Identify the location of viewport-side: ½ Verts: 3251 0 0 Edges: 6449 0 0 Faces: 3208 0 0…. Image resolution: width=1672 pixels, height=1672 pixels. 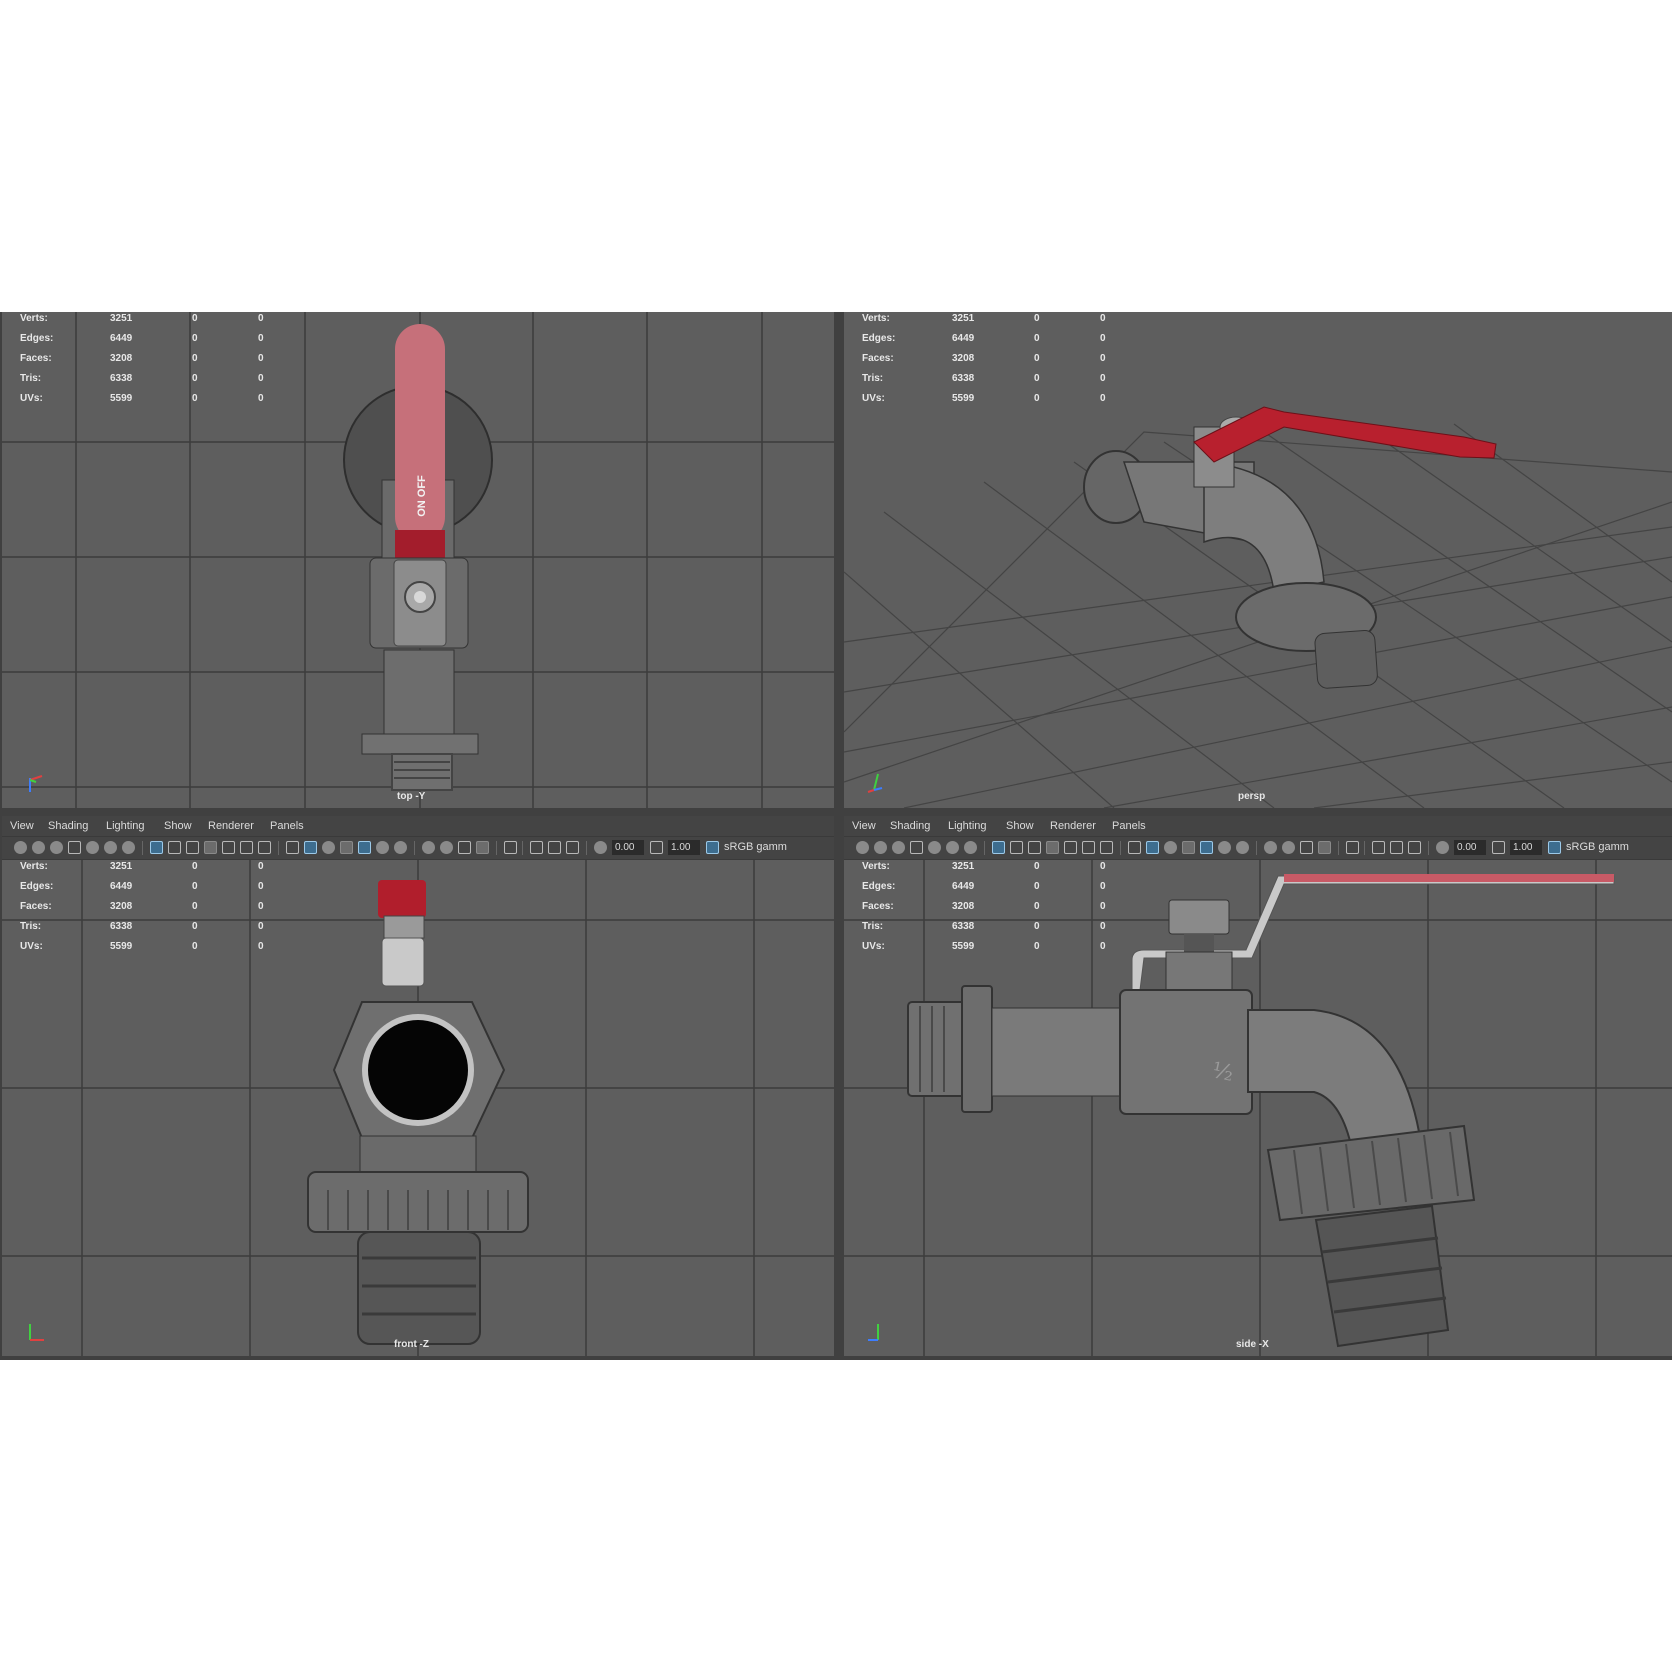
(1258, 1108).